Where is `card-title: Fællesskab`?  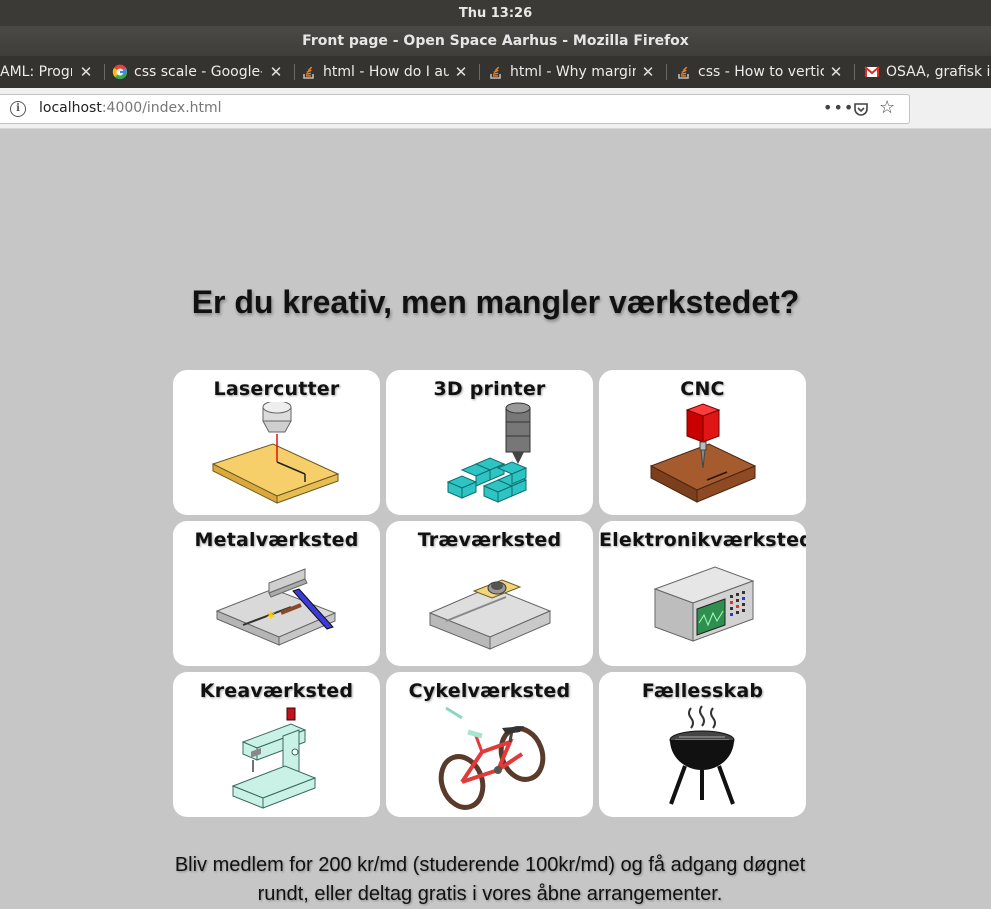 card-title: Fællesskab is located at coordinates (702, 691).